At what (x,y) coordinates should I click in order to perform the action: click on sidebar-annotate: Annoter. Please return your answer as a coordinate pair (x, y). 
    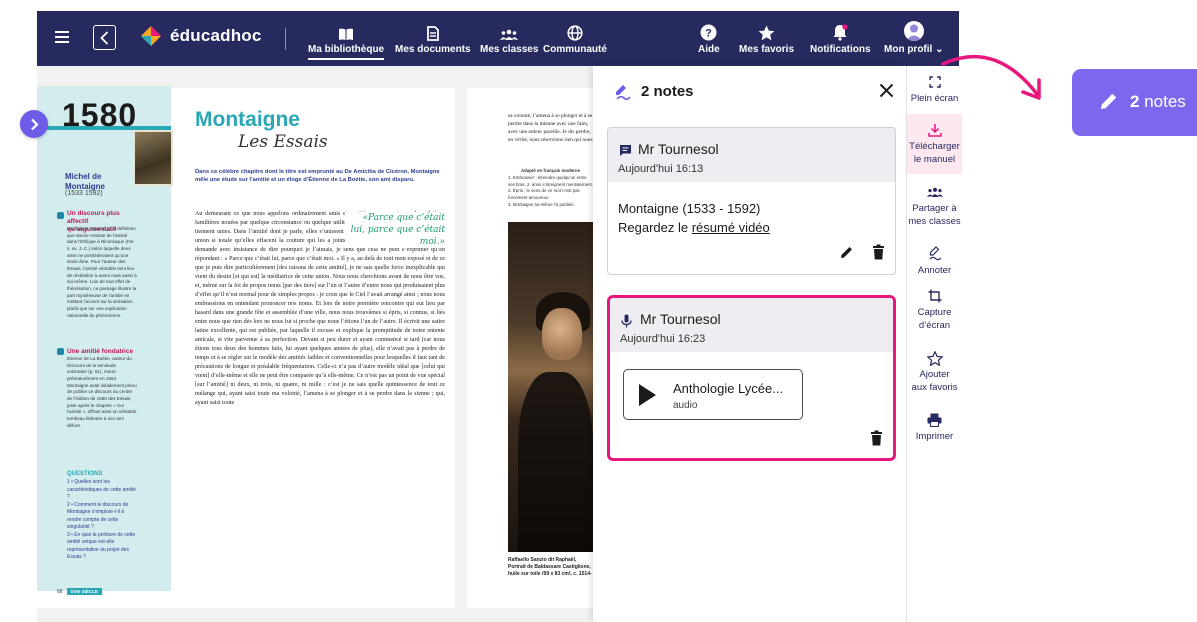
    Looking at the image, I should click on (934, 262).